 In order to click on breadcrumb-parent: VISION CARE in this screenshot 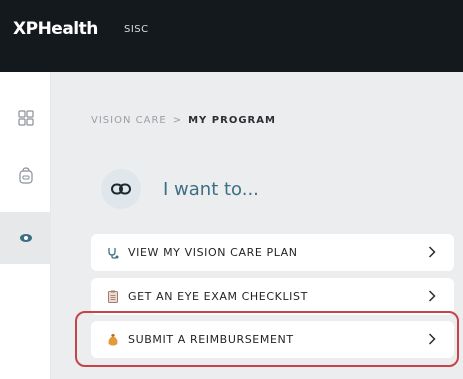, I will do `click(129, 120)`.